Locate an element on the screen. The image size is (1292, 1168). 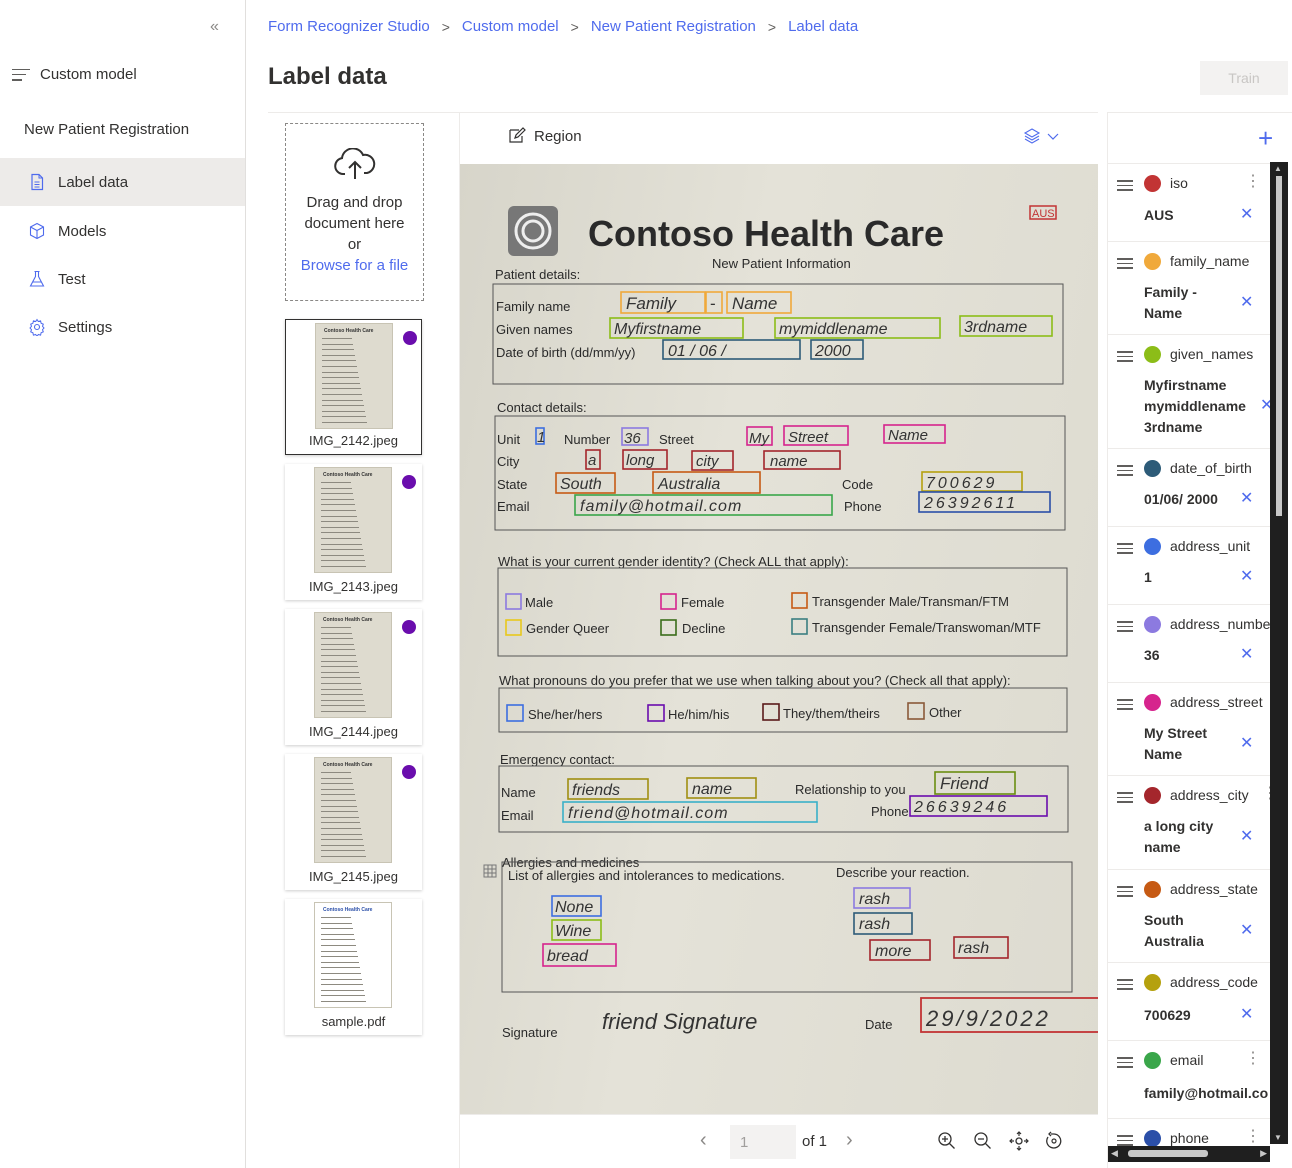
field-item-iso: iso ⋮ AUS ✕ is located at coordinates (1190, 202).